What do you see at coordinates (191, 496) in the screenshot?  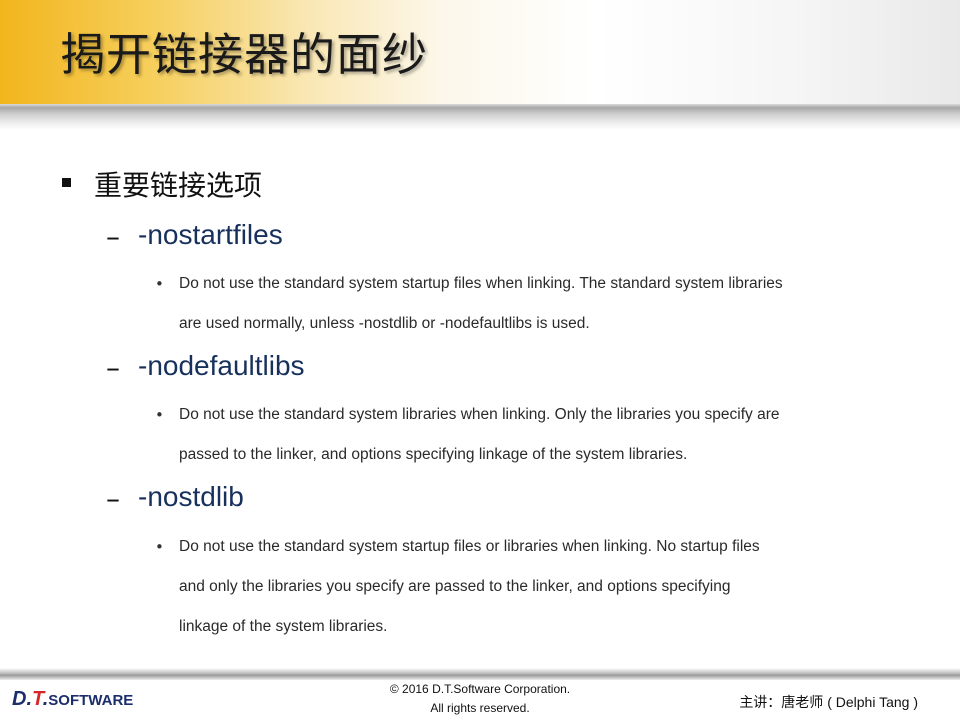 I see `option-name: -nostdlib` at bounding box center [191, 496].